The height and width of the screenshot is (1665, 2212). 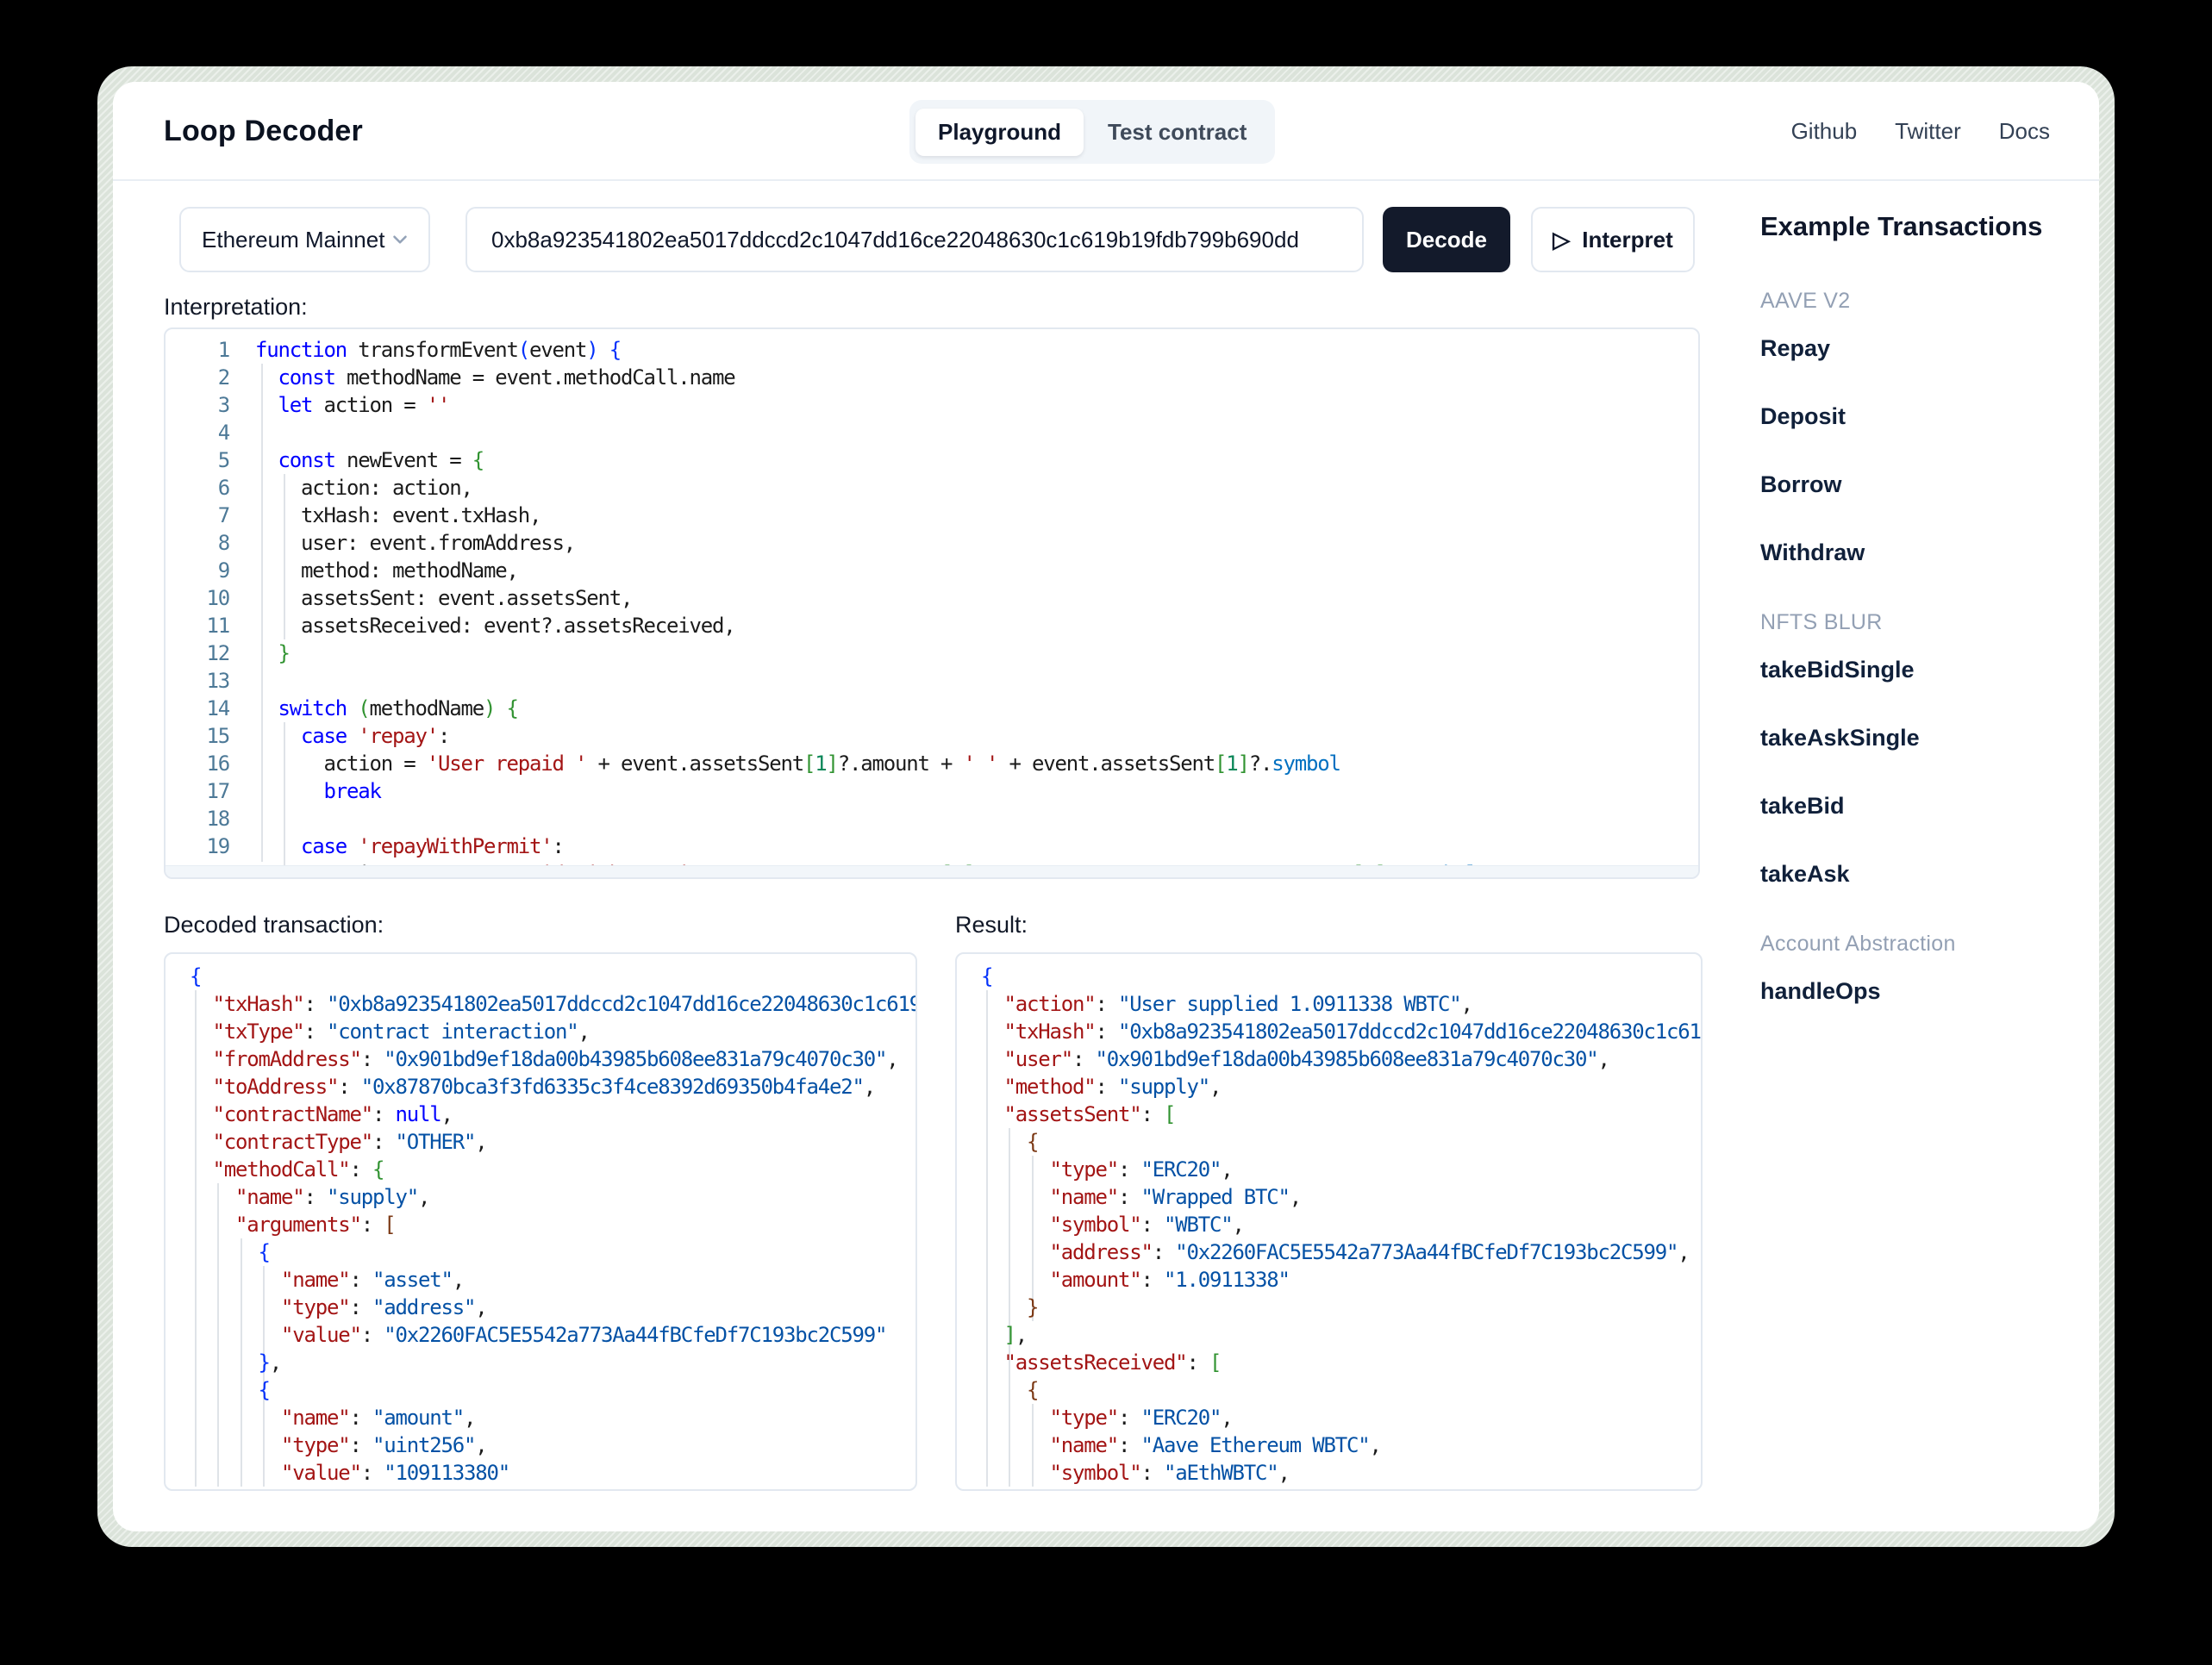 I want to click on code-line: txHash: event.txHash,, so click(x=398, y=515).